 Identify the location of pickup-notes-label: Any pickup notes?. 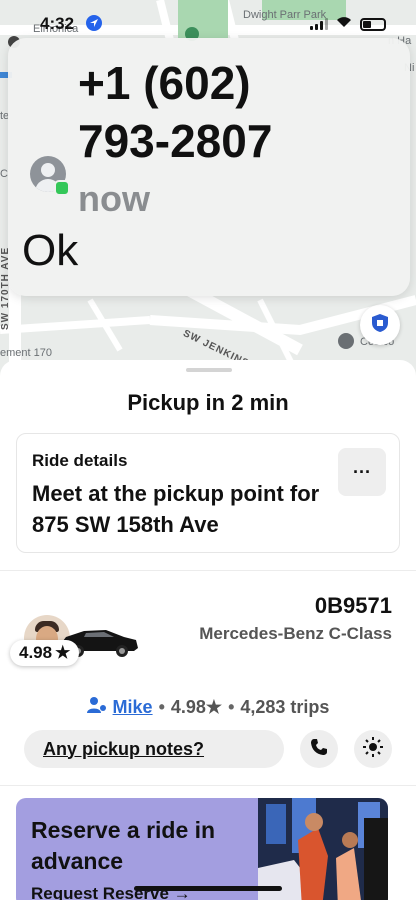
(124, 748).